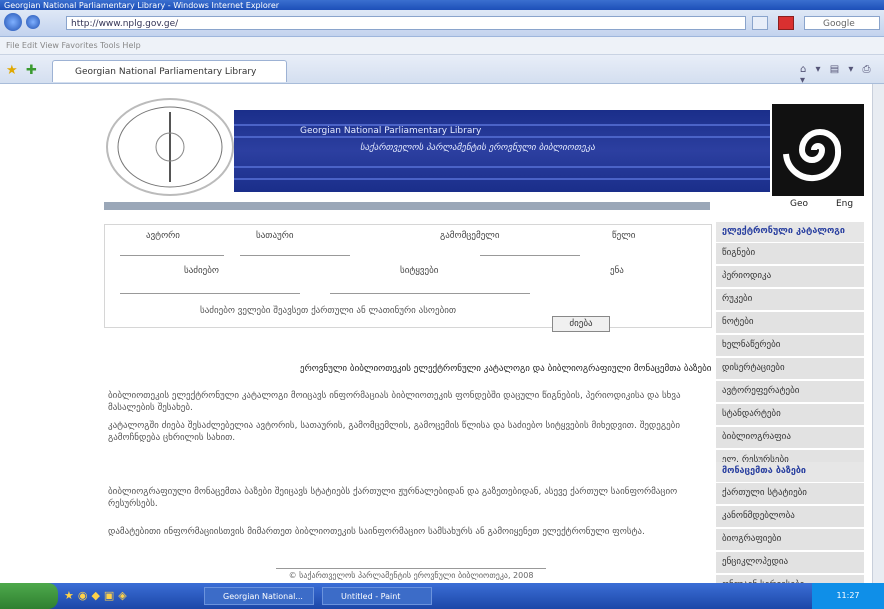 Image resolution: width=884 pixels, height=609 pixels. What do you see at coordinates (790, 300) in the screenshot?
I see `sidebar-item: რუკები` at bounding box center [790, 300].